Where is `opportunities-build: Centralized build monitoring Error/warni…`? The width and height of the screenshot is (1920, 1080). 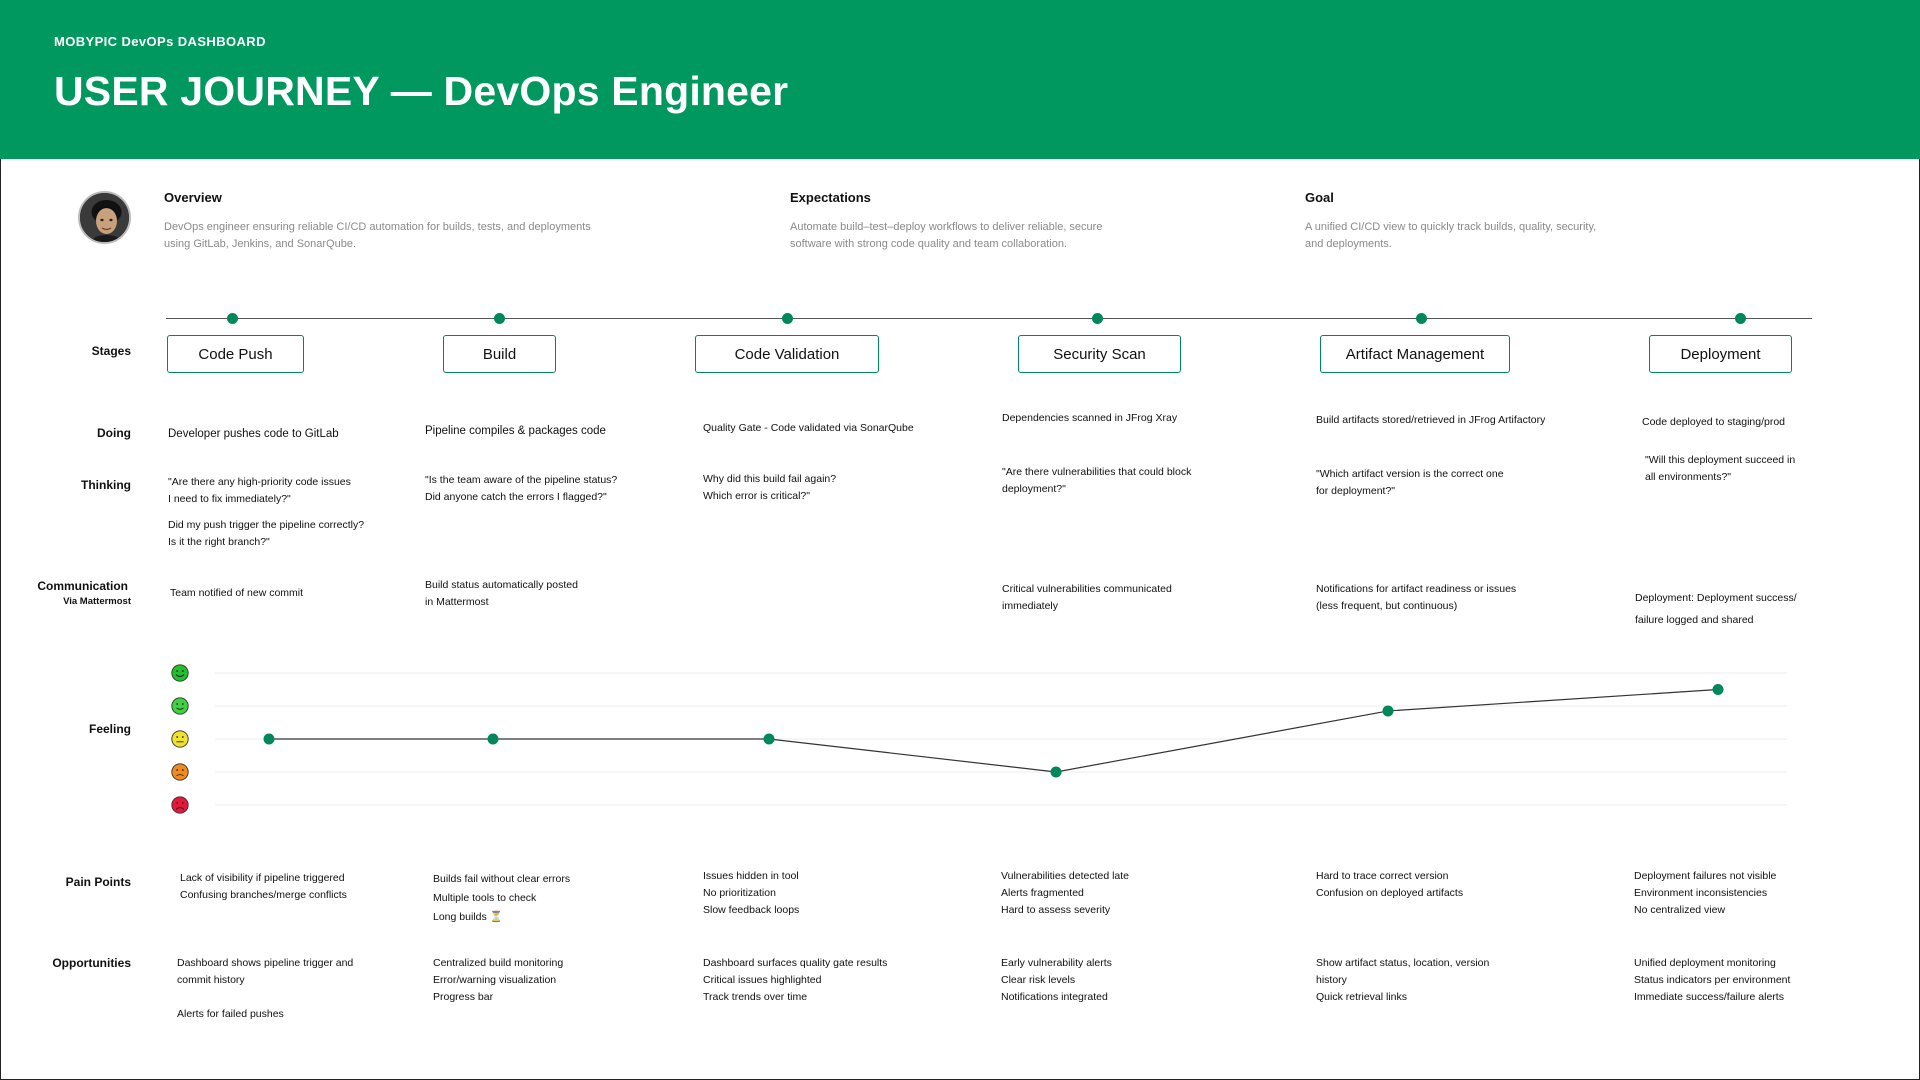
opportunities-build: Centralized build monitoring Error/warni… is located at coordinates (498, 980).